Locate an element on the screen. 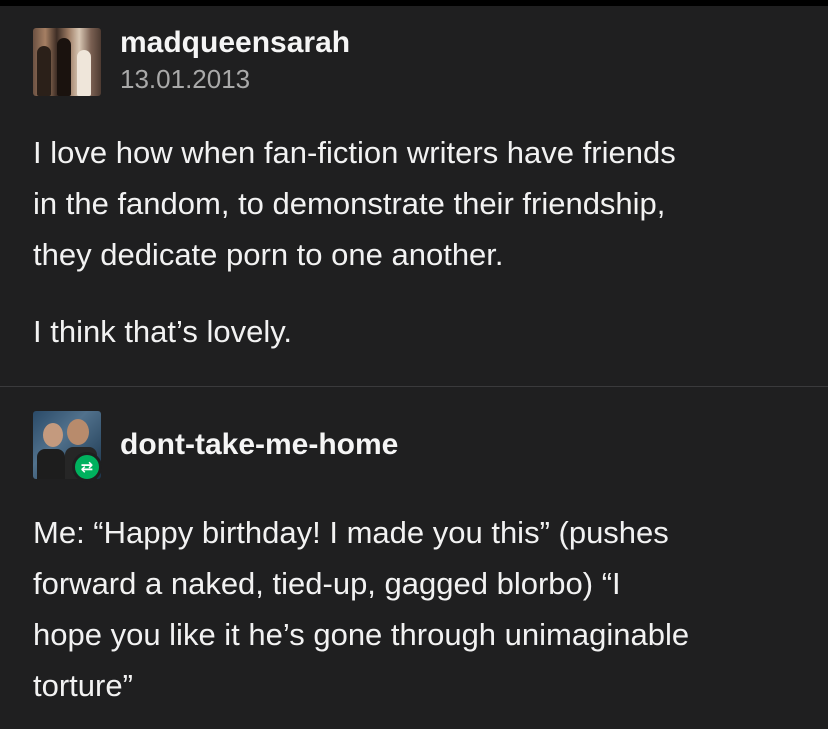  reblog-icon: ⇄ is located at coordinates (87, 467).